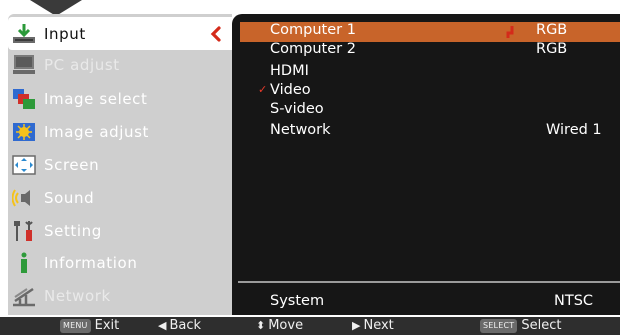 The width and height of the screenshot is (620, 335). What do you see at coordinates (310, 303) in the screenshot?
I see `system-row: System NTSC` at bounding box center [310, 303].